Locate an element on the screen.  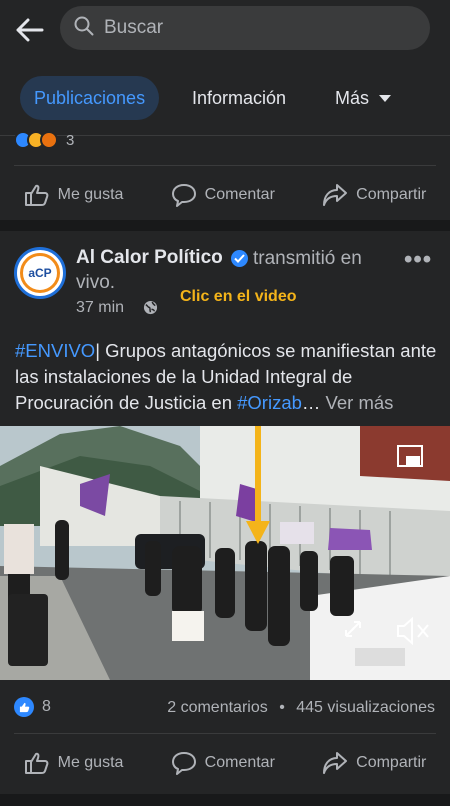
tab-mas: Más is located at coordinates (363, 98).